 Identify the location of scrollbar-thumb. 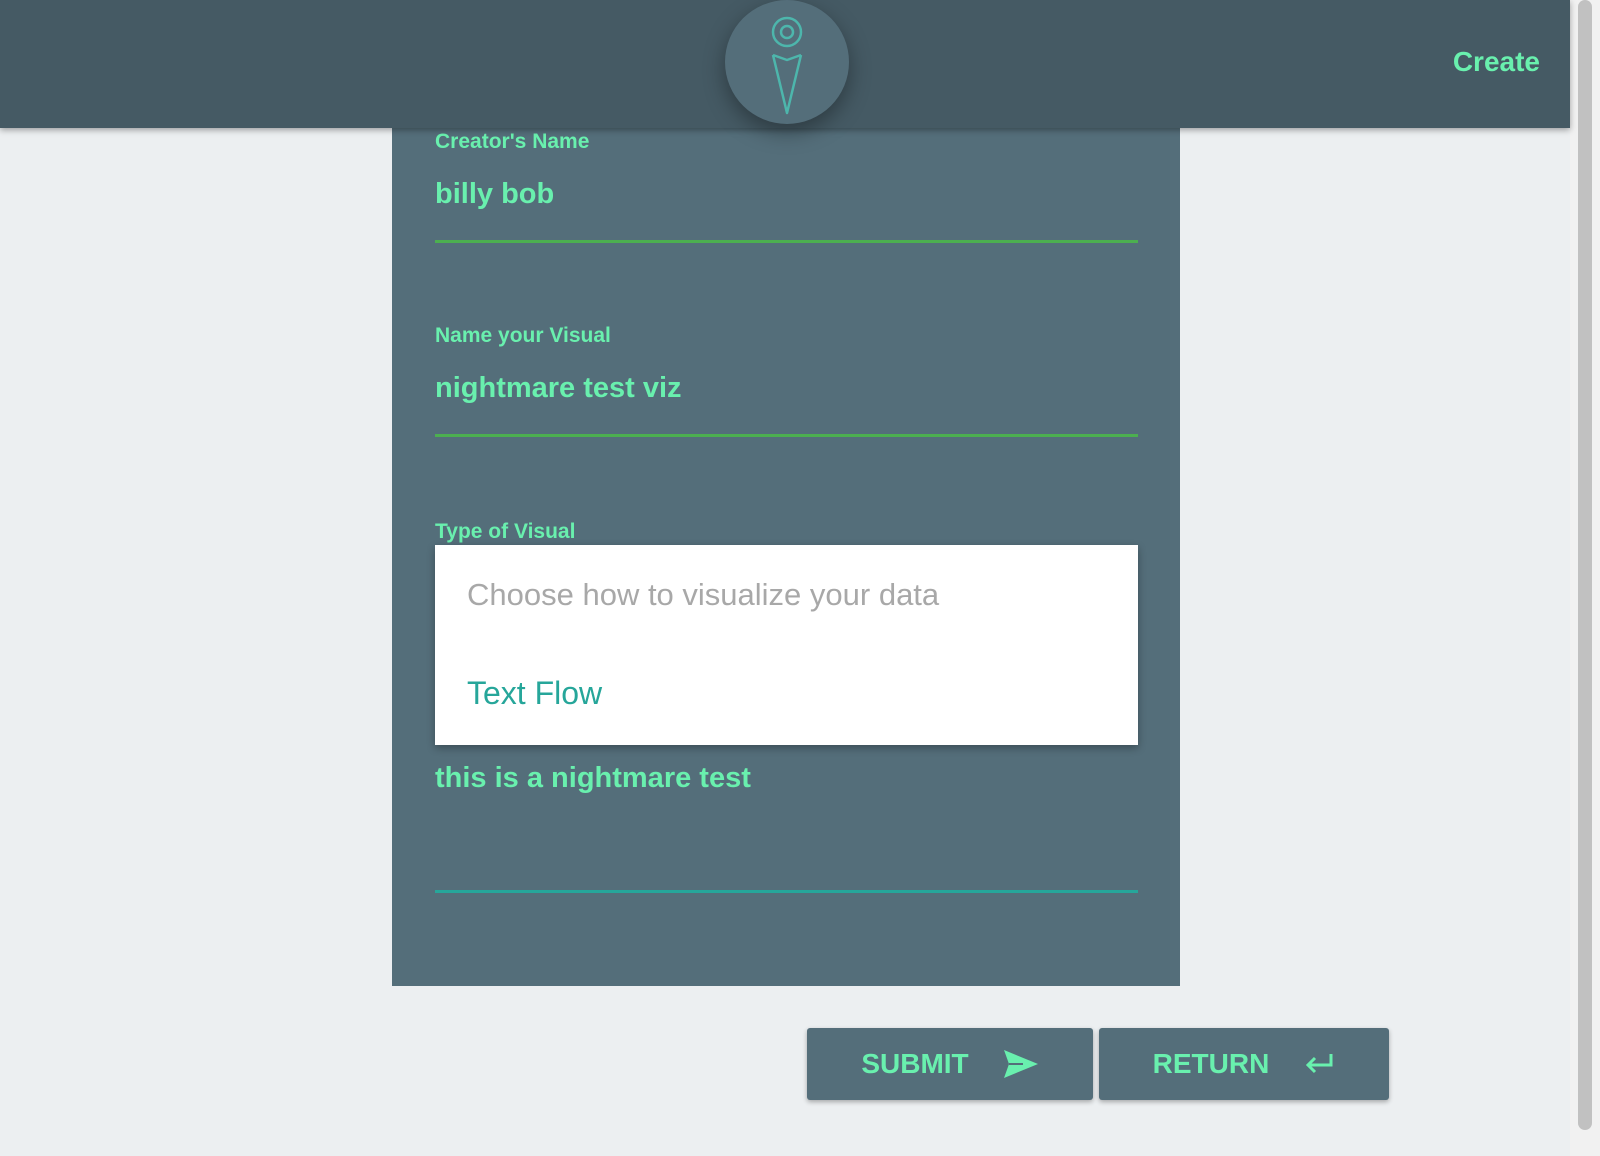
(1585, 565).